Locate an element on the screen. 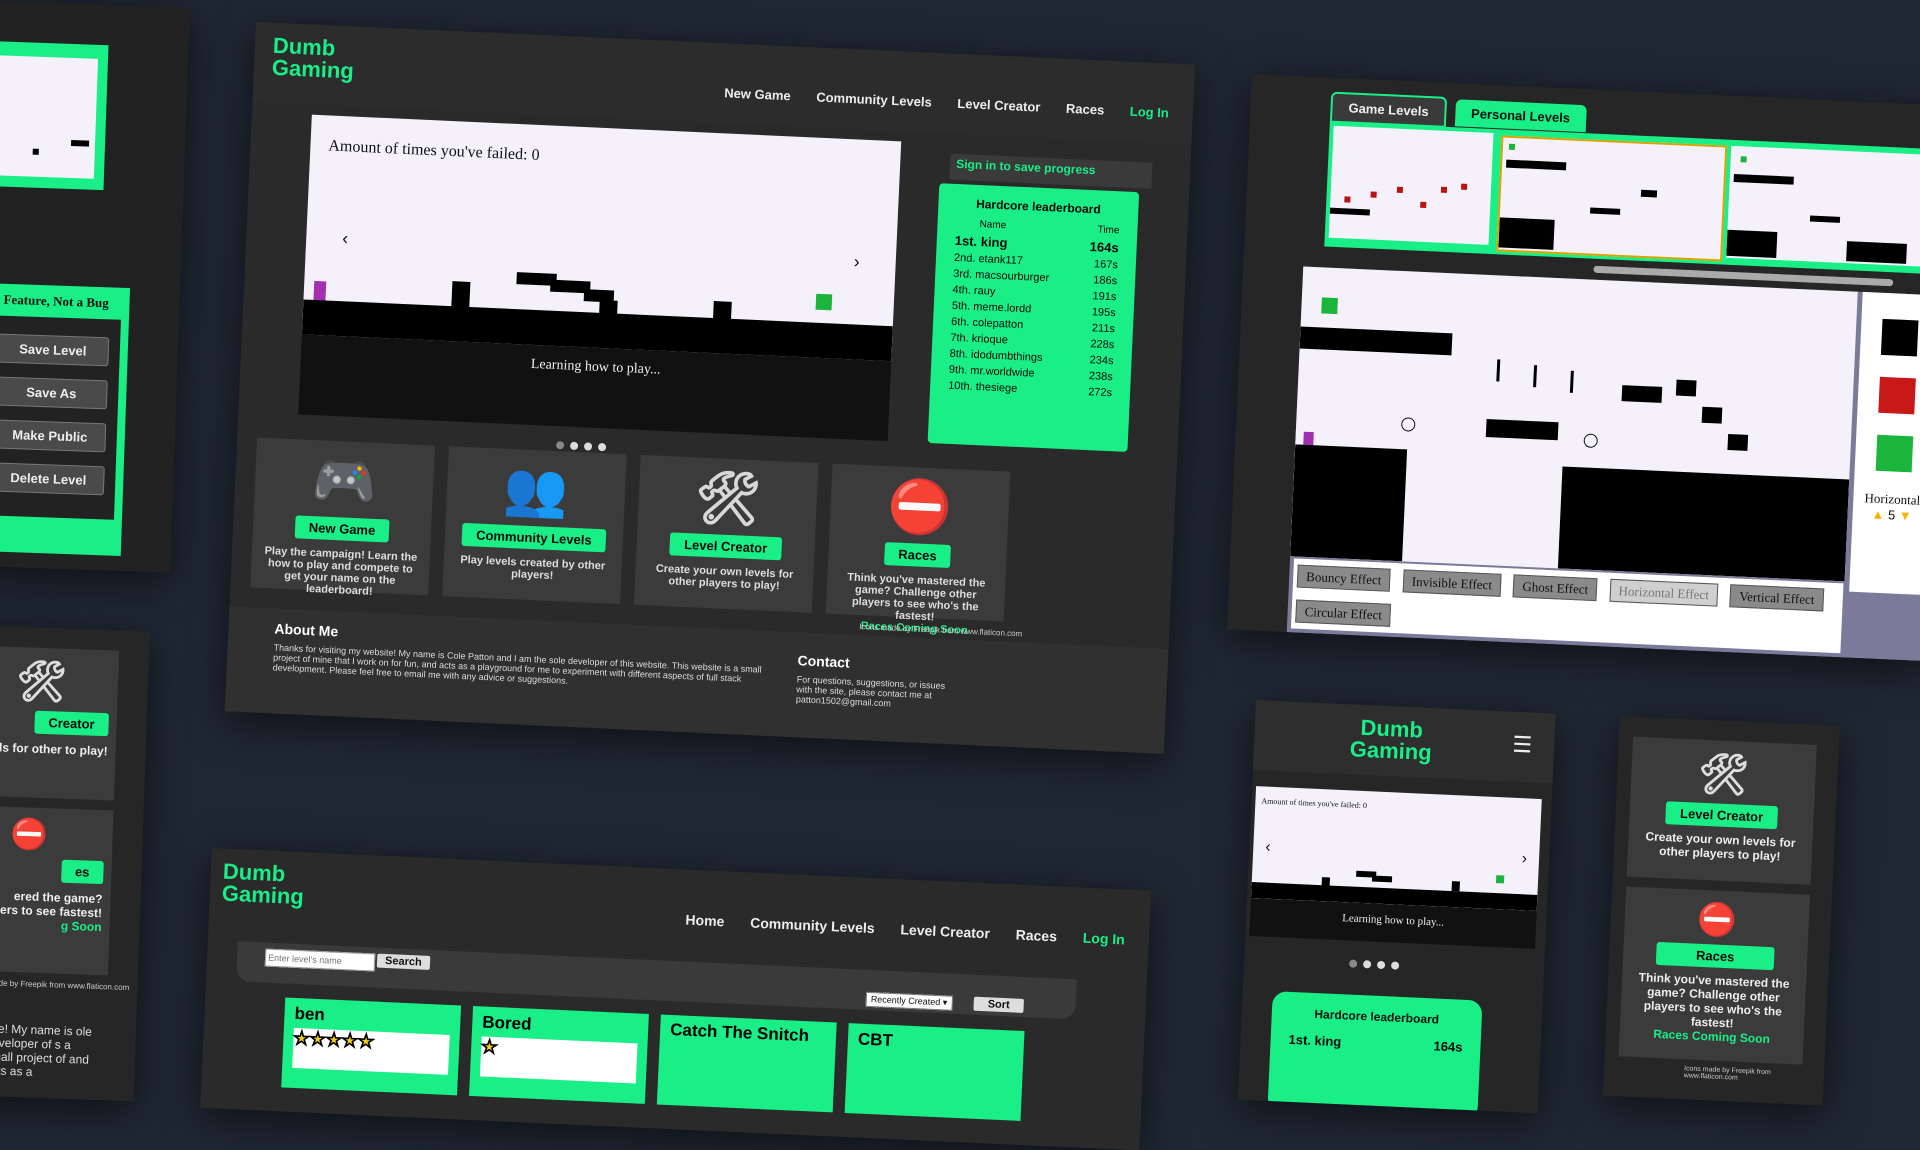 This screenshot has height=1150, width=1920. left-level-creator-button: Creator is located at coordinates (72, 723).